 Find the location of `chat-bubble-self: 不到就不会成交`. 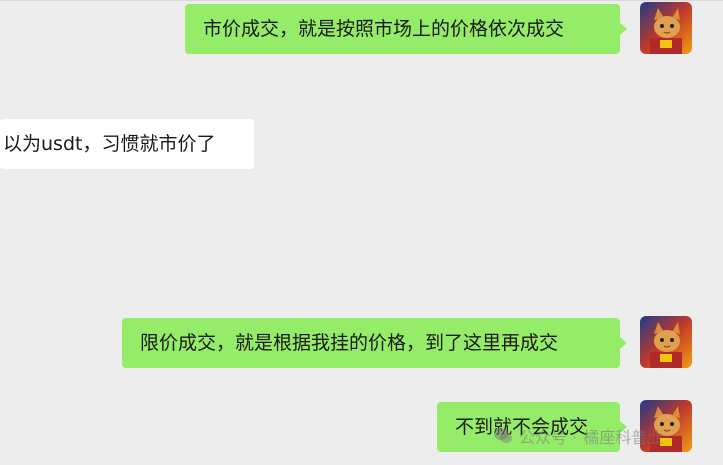

chat-bubble-self: 不到就不会成交 is located at coordinates (532, 427).